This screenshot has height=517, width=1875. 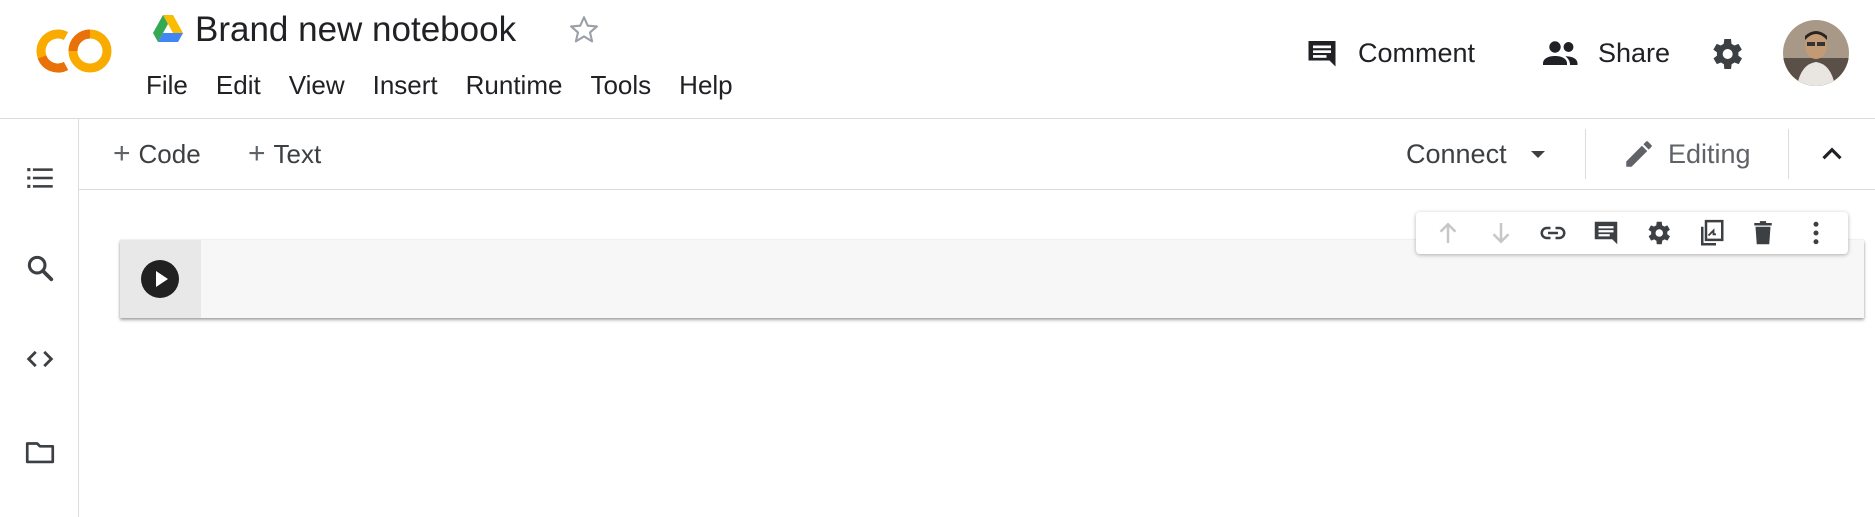 What do you see at coordinates (620, 85) in the screenshot?
I see `menu-tools: Tools` at bounding box center [620, 85].